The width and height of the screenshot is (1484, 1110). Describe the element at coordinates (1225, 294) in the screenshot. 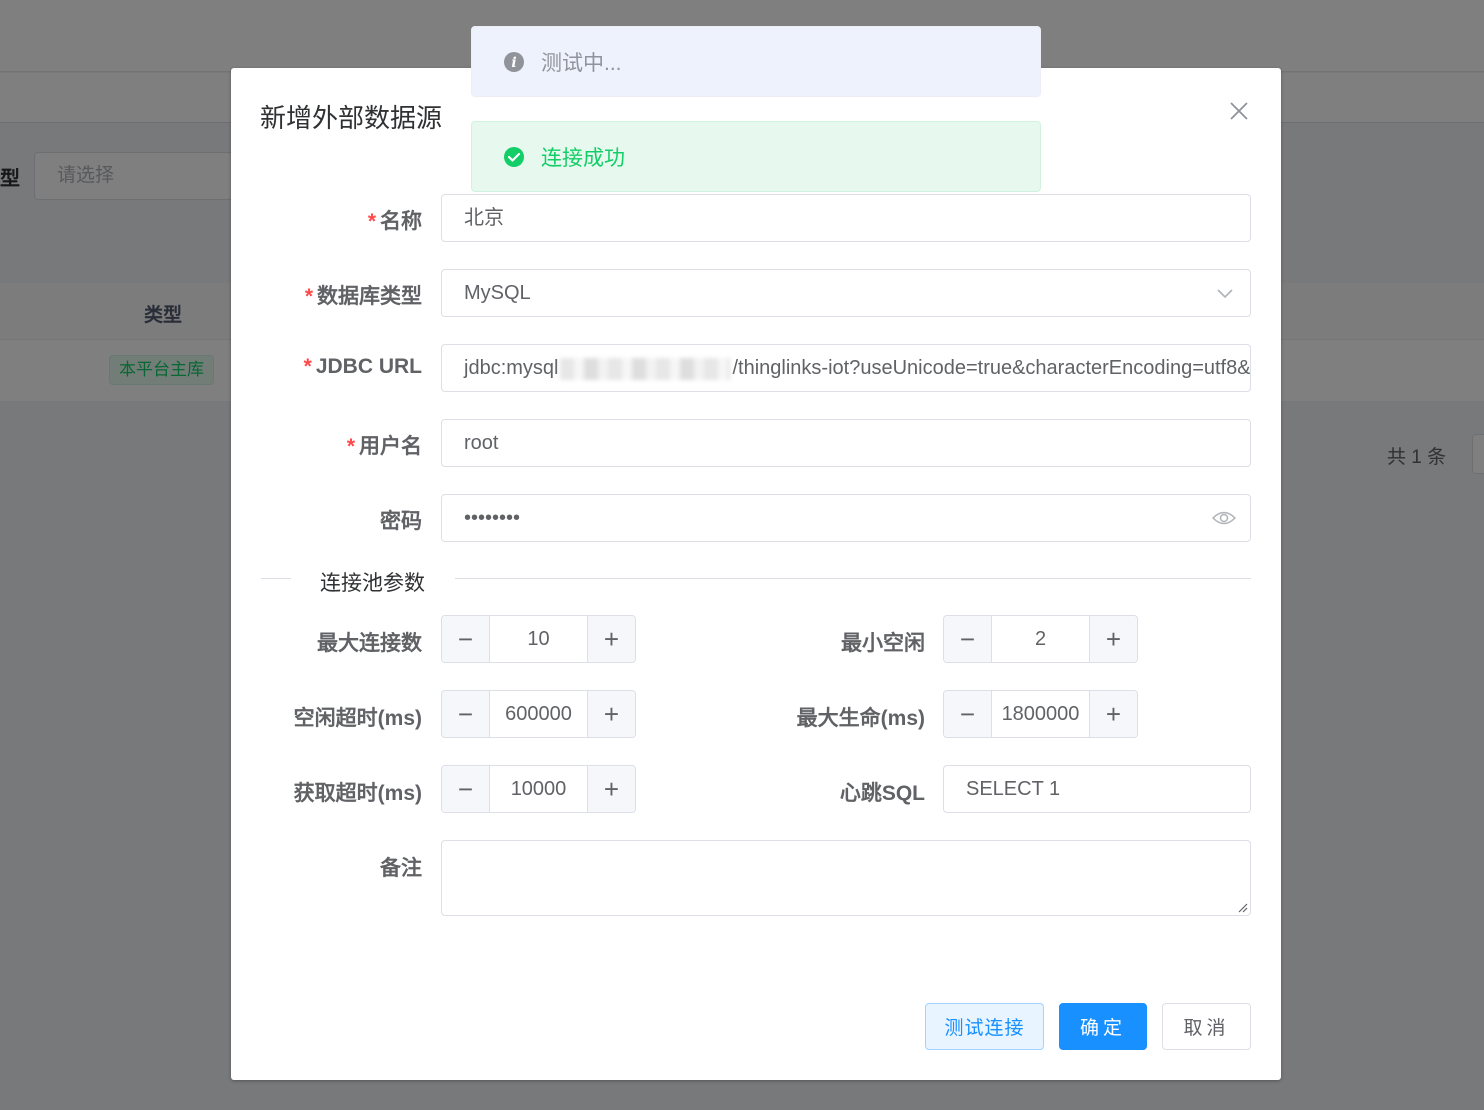

I see `chevron-down-icon` at that location.